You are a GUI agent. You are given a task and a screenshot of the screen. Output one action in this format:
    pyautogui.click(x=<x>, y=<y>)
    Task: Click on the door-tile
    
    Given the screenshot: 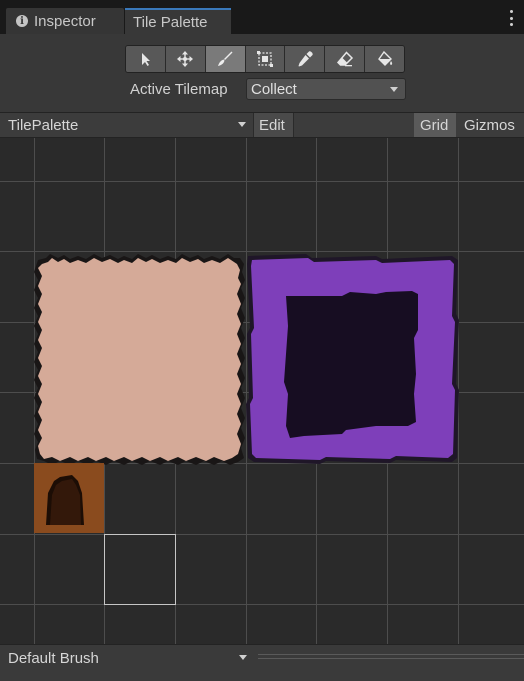 What is the action you would take?
    pyautogui.click(x=69, y=498)
    